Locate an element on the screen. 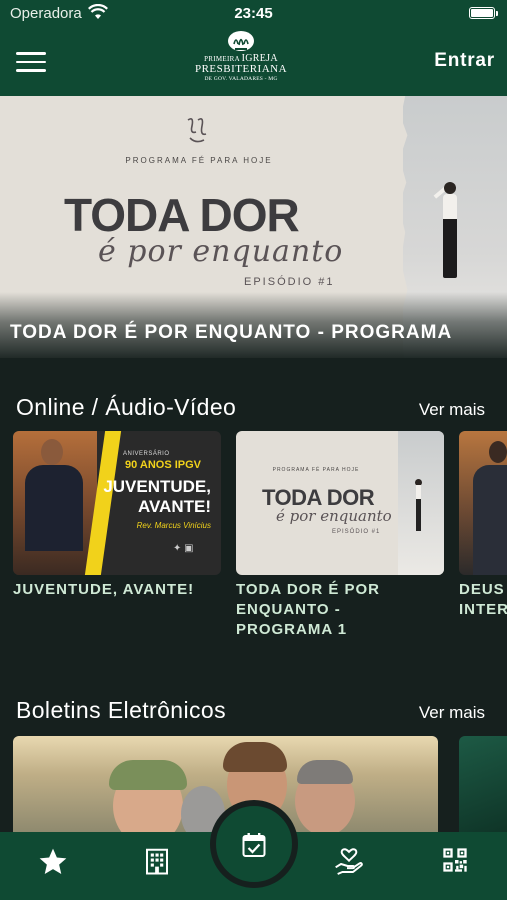 The image size is (507, 900). thumb-headline: JUVENTUDE, AVANTE! is located at coordinates (157, 497).